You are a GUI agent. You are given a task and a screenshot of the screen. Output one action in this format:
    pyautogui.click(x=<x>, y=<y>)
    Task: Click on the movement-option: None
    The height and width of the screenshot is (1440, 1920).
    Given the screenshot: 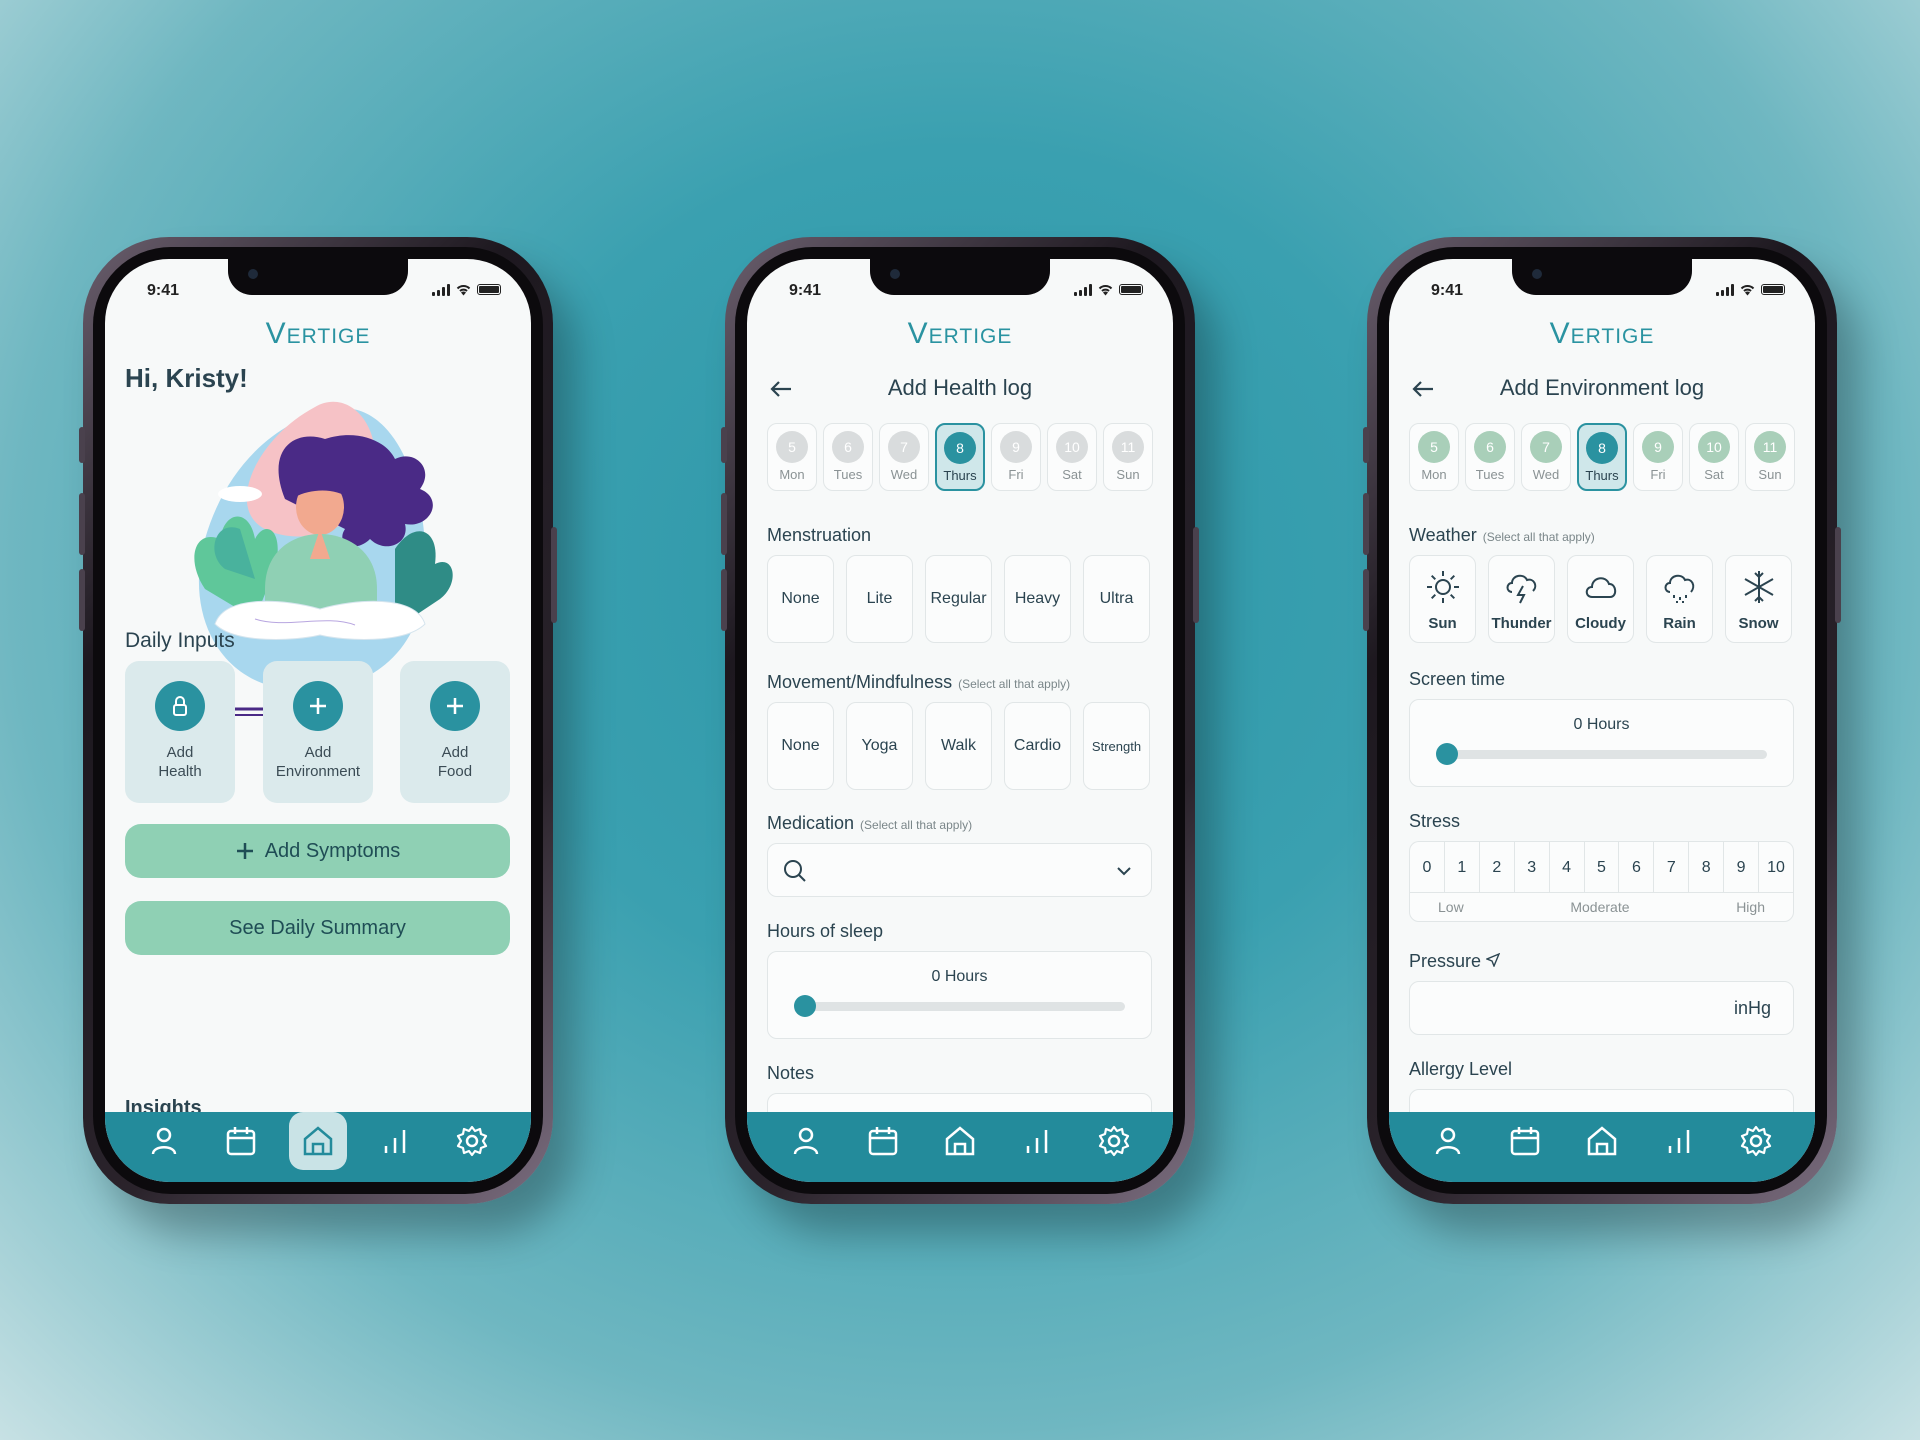 What is the action you would take?
    pyautogui.click(x=800, y=746)
    